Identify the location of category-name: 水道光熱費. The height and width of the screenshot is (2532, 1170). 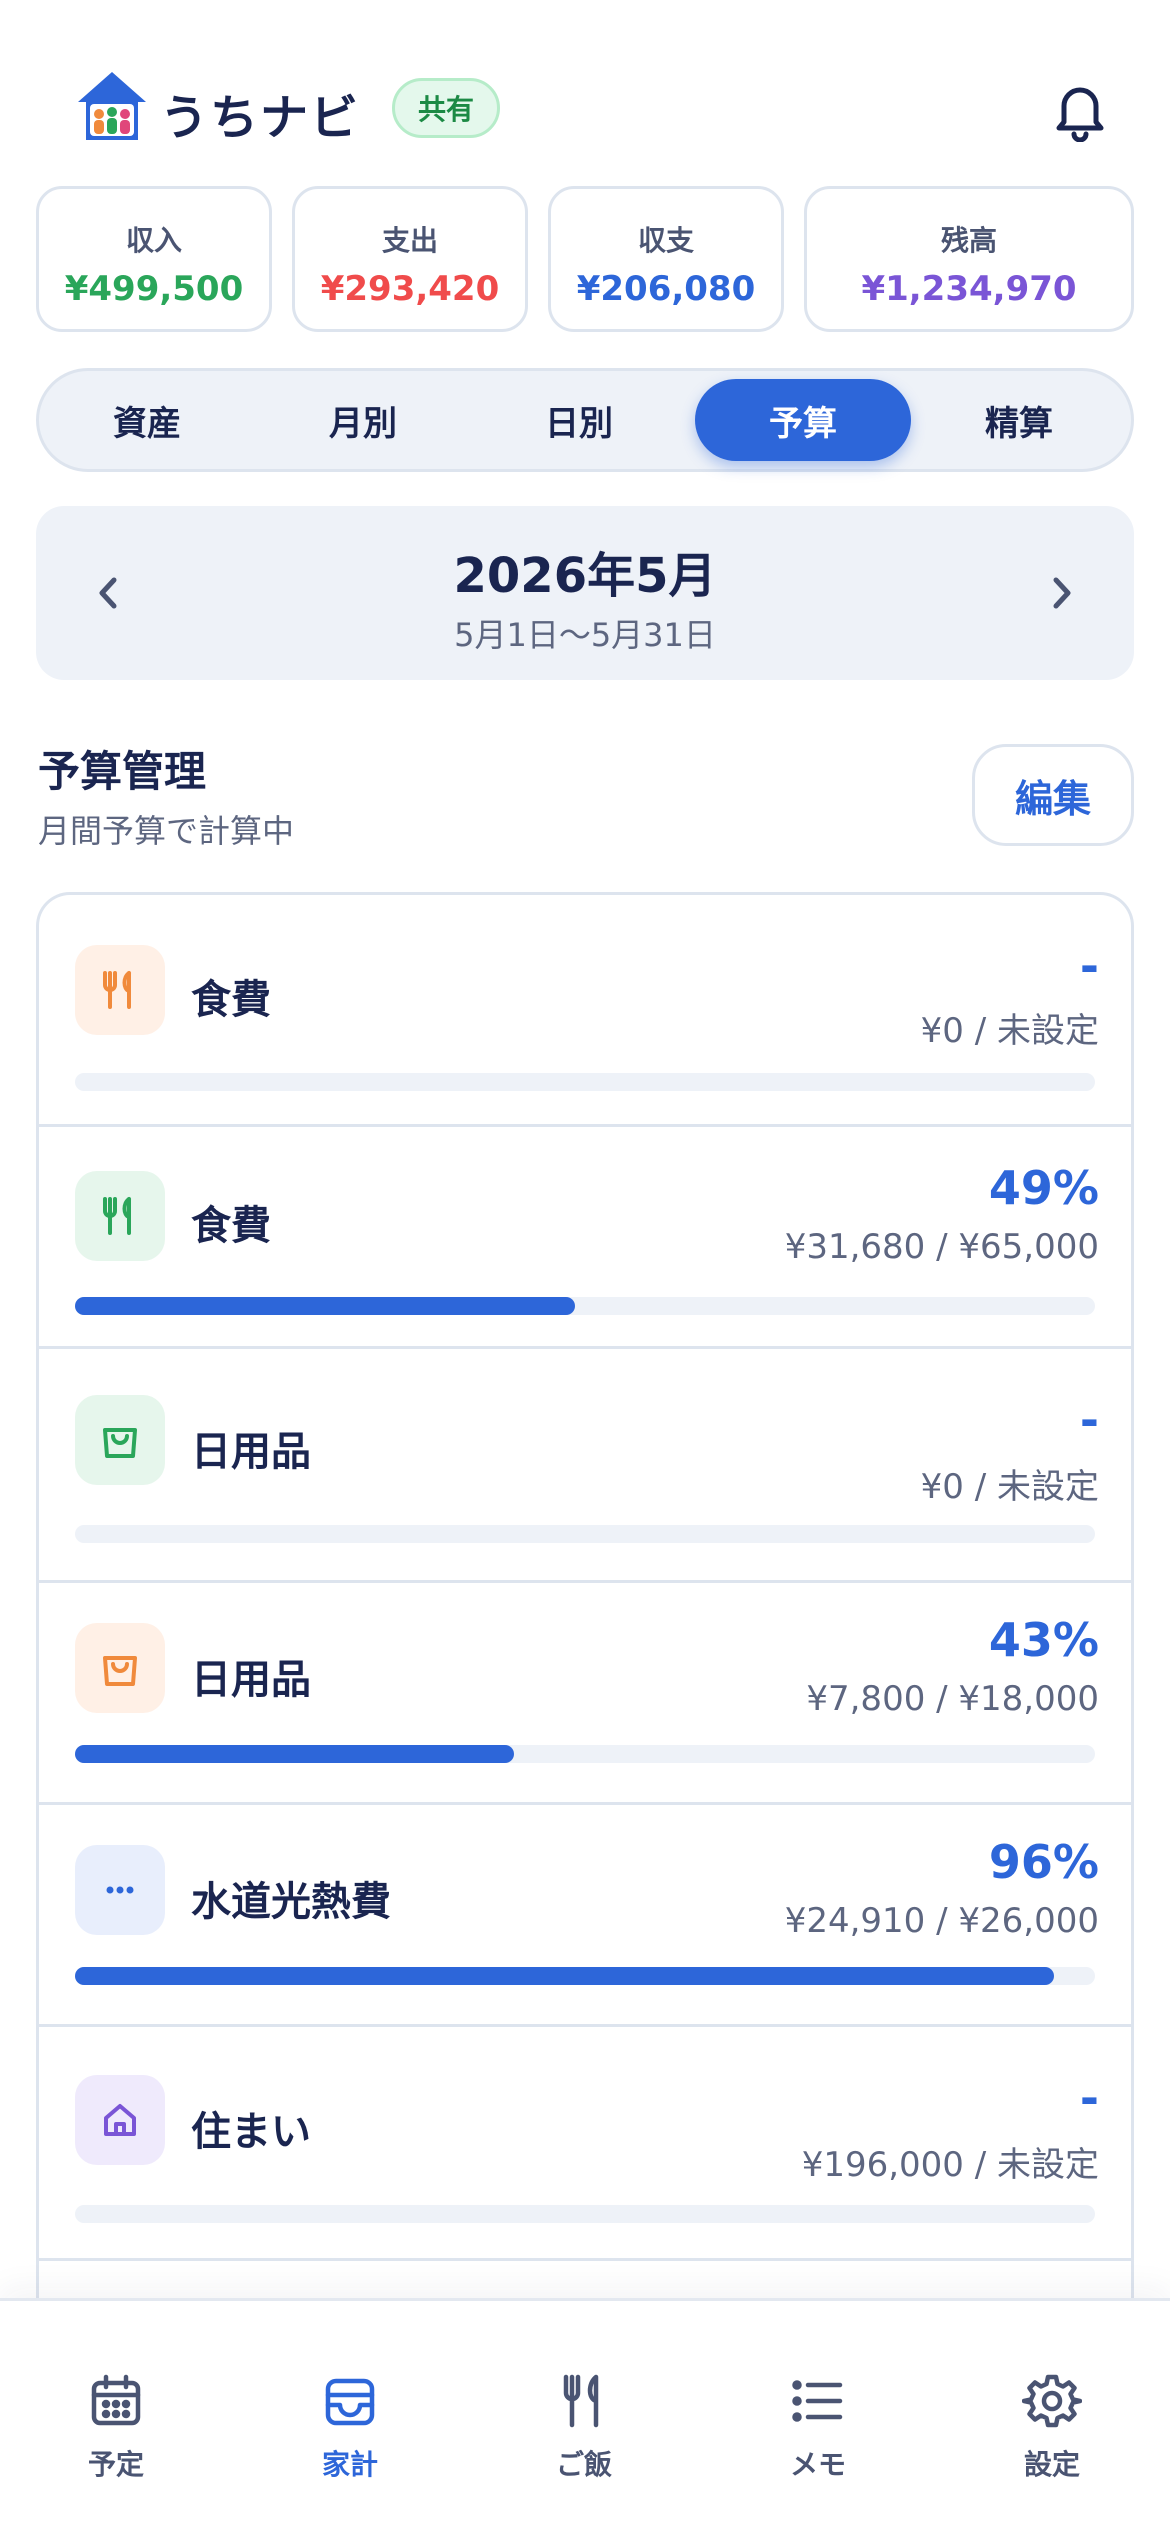
(291, 1902).